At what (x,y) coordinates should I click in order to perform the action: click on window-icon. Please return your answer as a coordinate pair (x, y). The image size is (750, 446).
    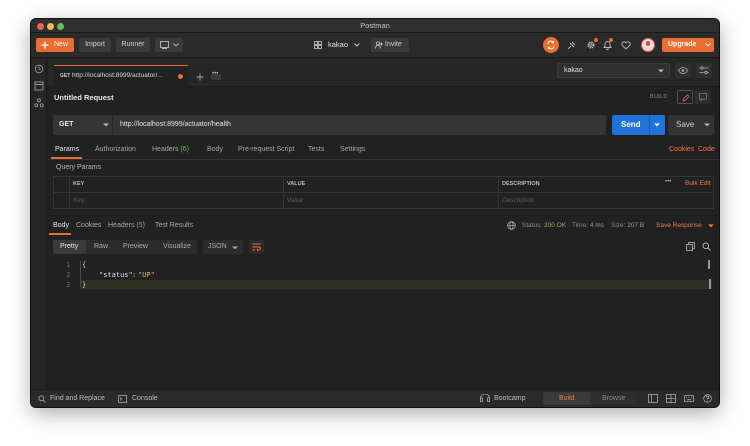
    Looking at the image, I should click on (164, 45).